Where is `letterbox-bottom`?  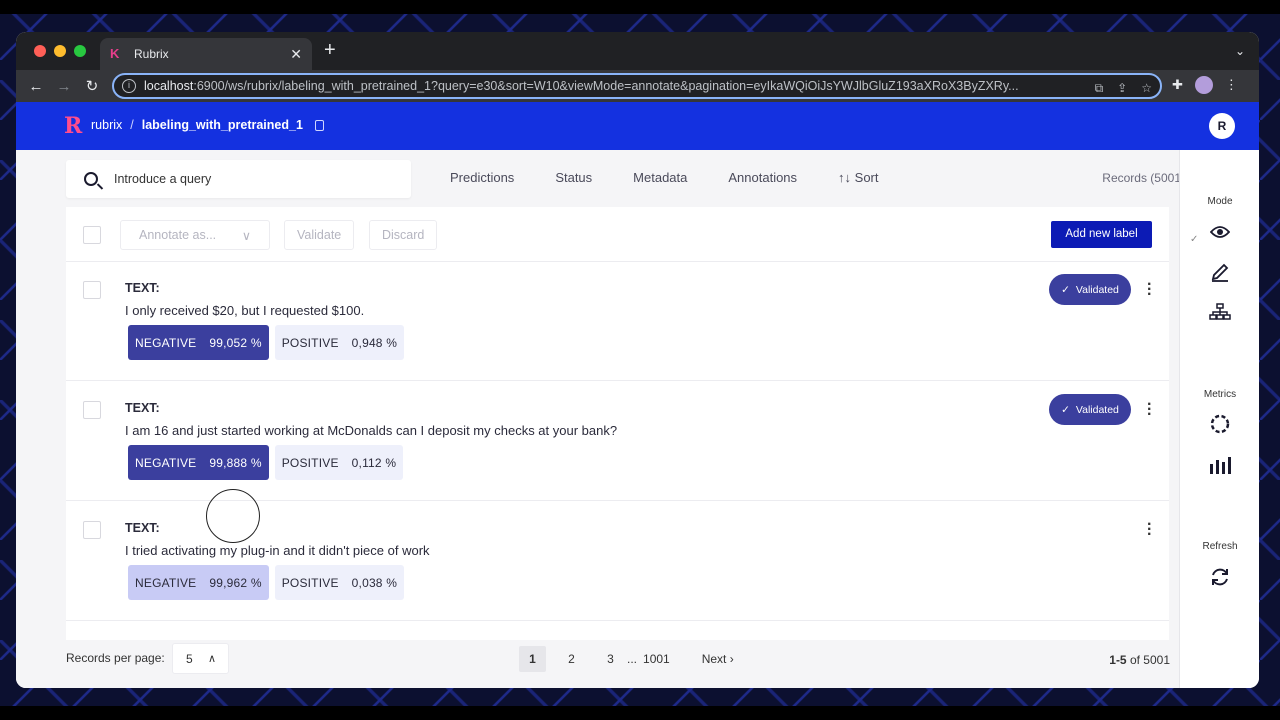
letterbox-bottom is located at coordinates (640, 713).